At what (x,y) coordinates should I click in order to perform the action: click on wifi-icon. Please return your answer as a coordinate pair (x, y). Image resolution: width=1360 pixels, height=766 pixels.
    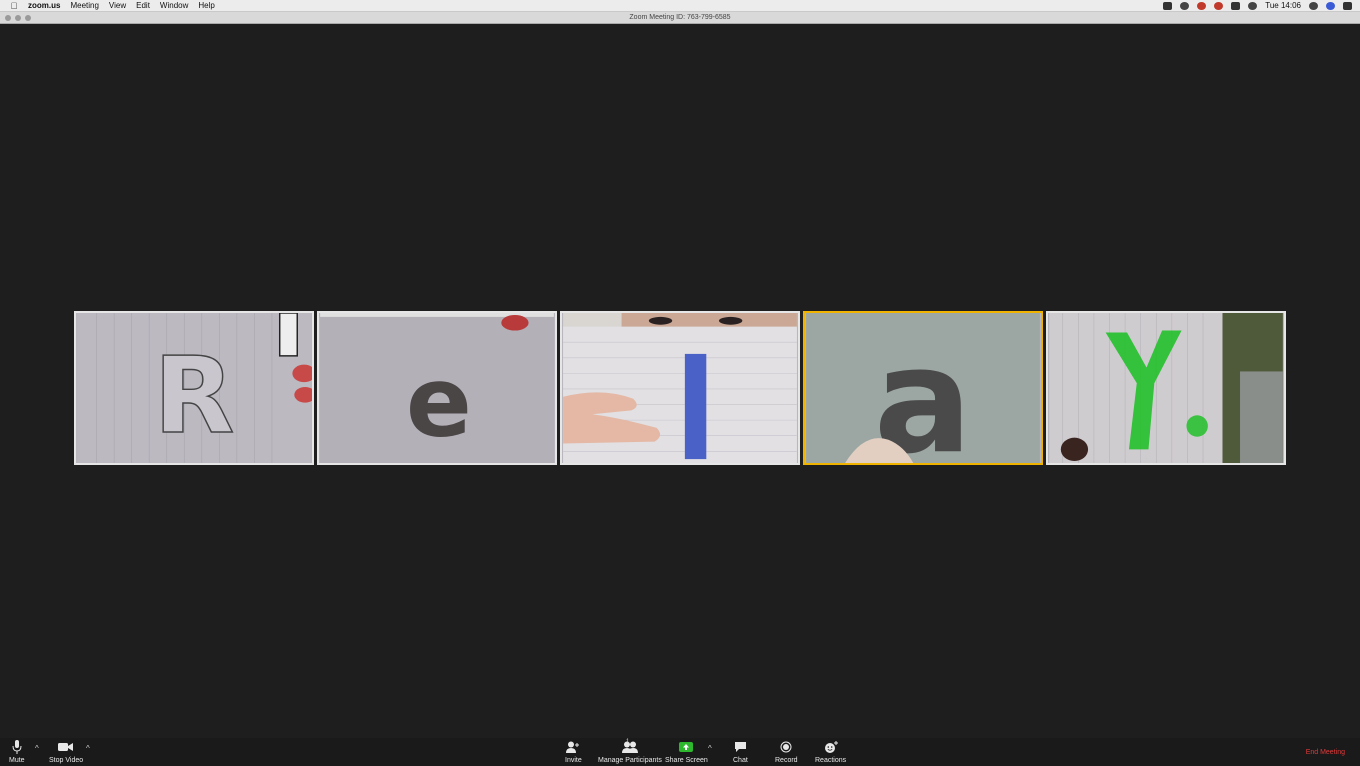
    Looking at the image, I should click on (1253, 5).